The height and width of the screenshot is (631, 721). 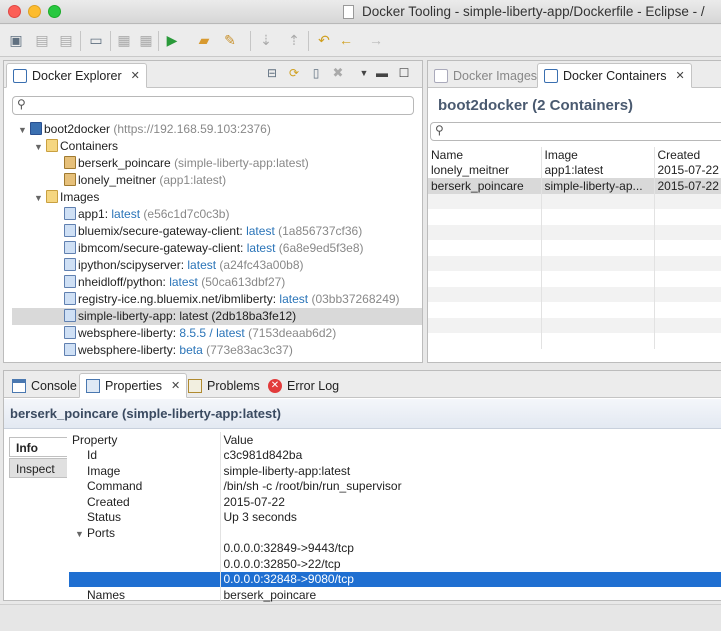 What do you see at coordinates (470, 440) in the screenshot?
I see `column-header-value: Value` at bounding box center [470, 440].